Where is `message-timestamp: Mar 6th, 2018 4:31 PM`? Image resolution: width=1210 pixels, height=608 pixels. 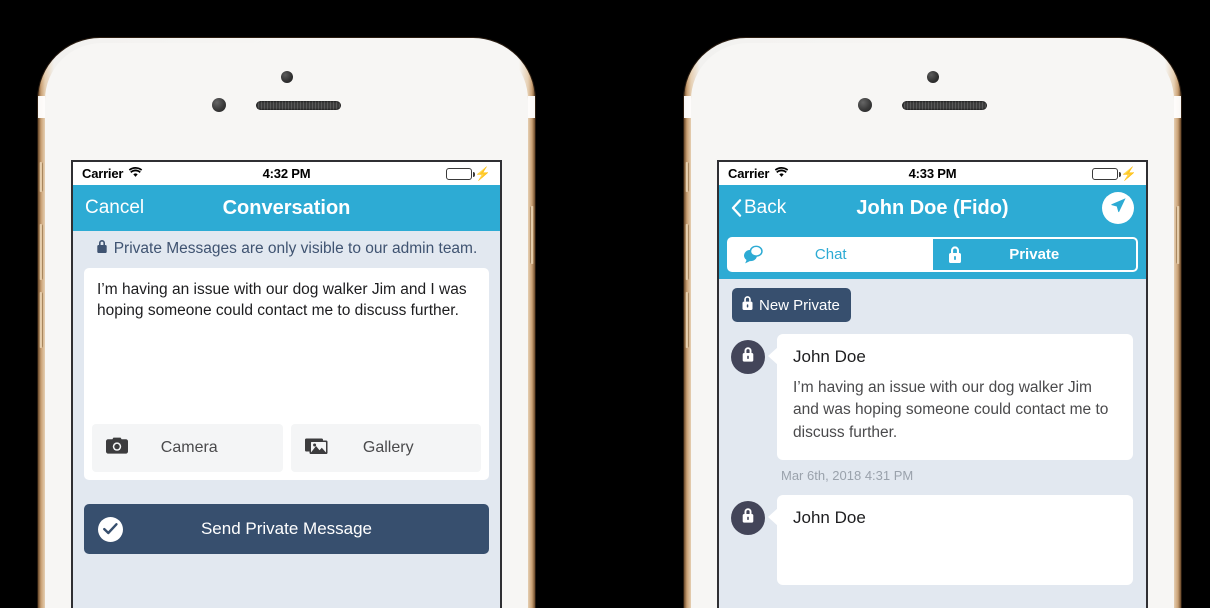
message-timestamp: Mar 6th, 2018 4:31 PM is located at coordinates (847, 476).